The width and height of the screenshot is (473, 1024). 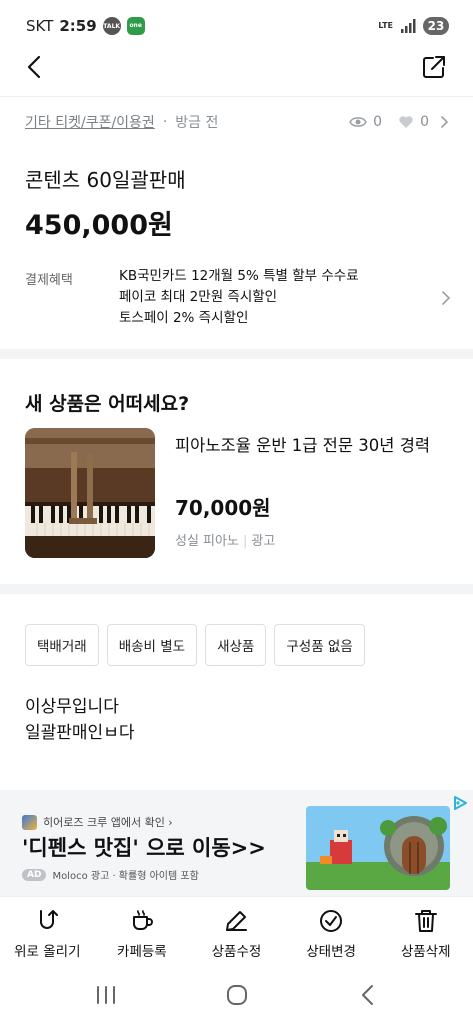 I want to click on one-notification-icon: one, so click(x=135, y=26).